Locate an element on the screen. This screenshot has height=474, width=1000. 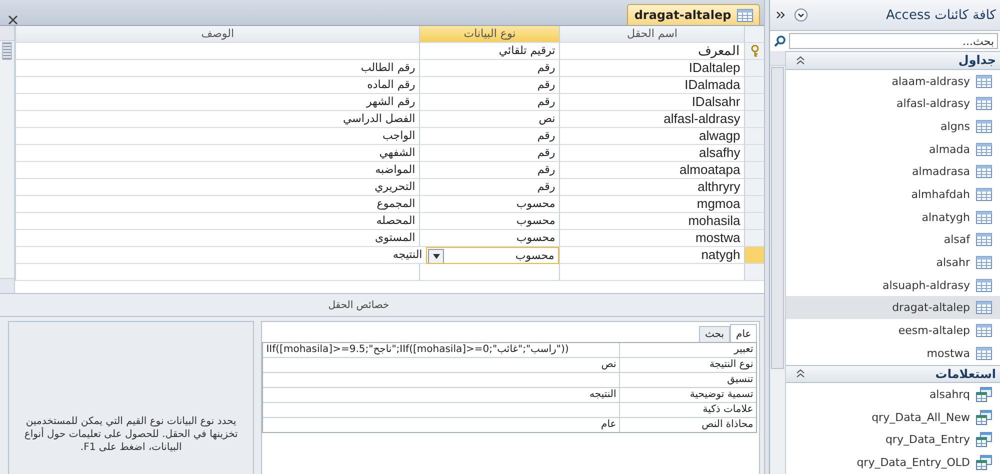
column-header: اسم الحقل is located at coordinates (651, 34).